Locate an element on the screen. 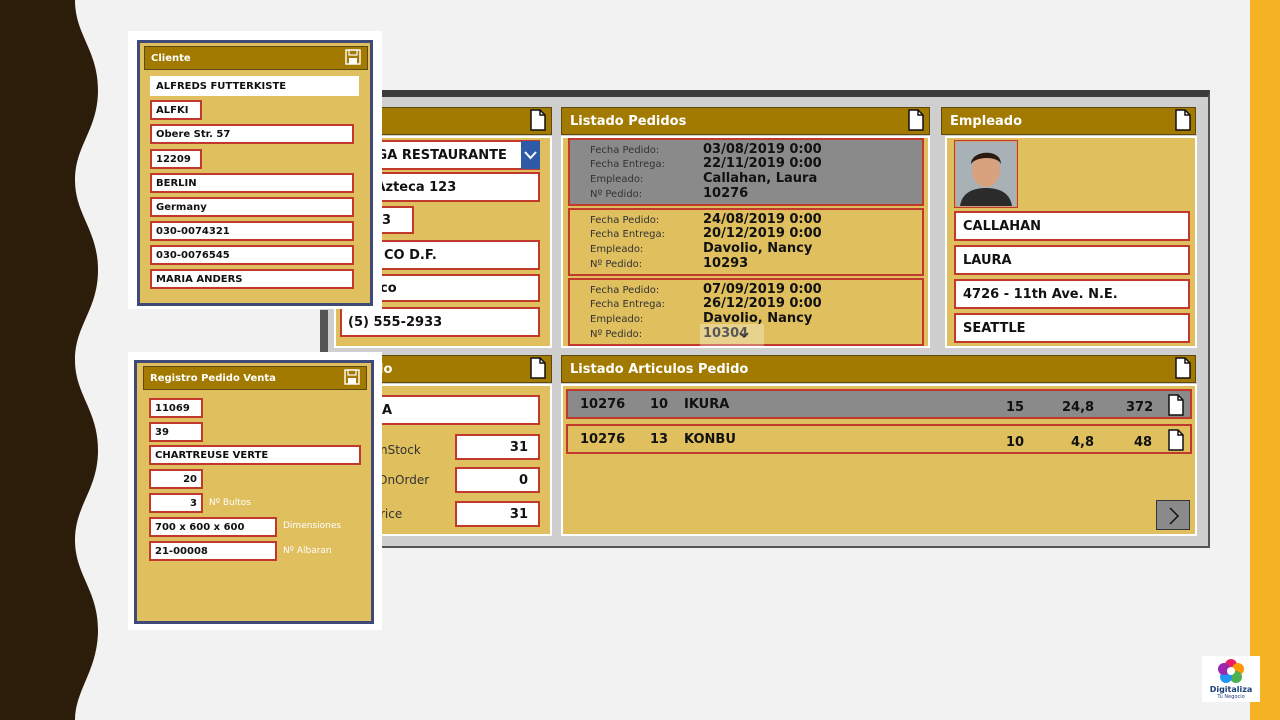 The height and width of the screenshot is (720, 1280). scroll-indicator is located at coordinates (732, 335).